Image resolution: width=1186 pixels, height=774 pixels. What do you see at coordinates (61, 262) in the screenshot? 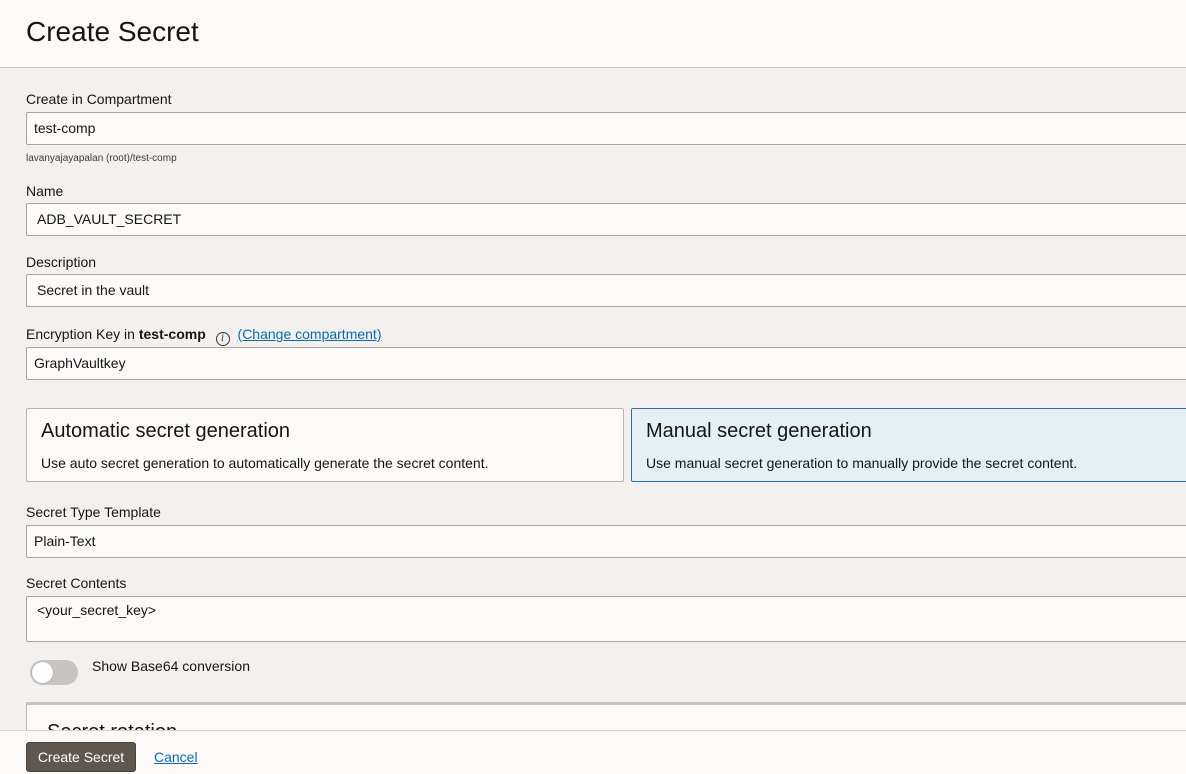
I see `description-label: Description` at bounding box center [61, 262].